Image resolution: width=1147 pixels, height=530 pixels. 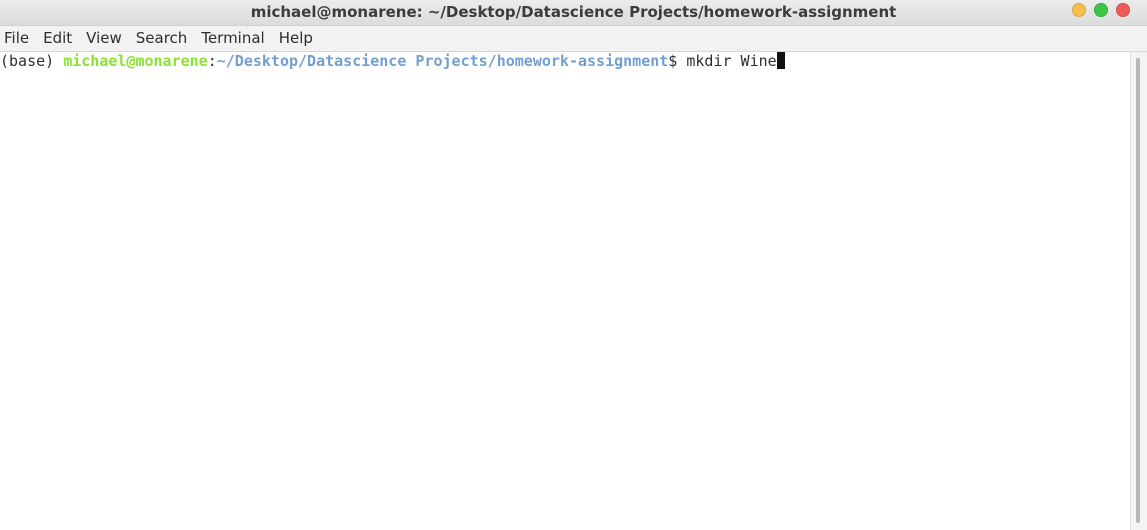 I want to click on menu-file: File, so click(x=16, y=38).